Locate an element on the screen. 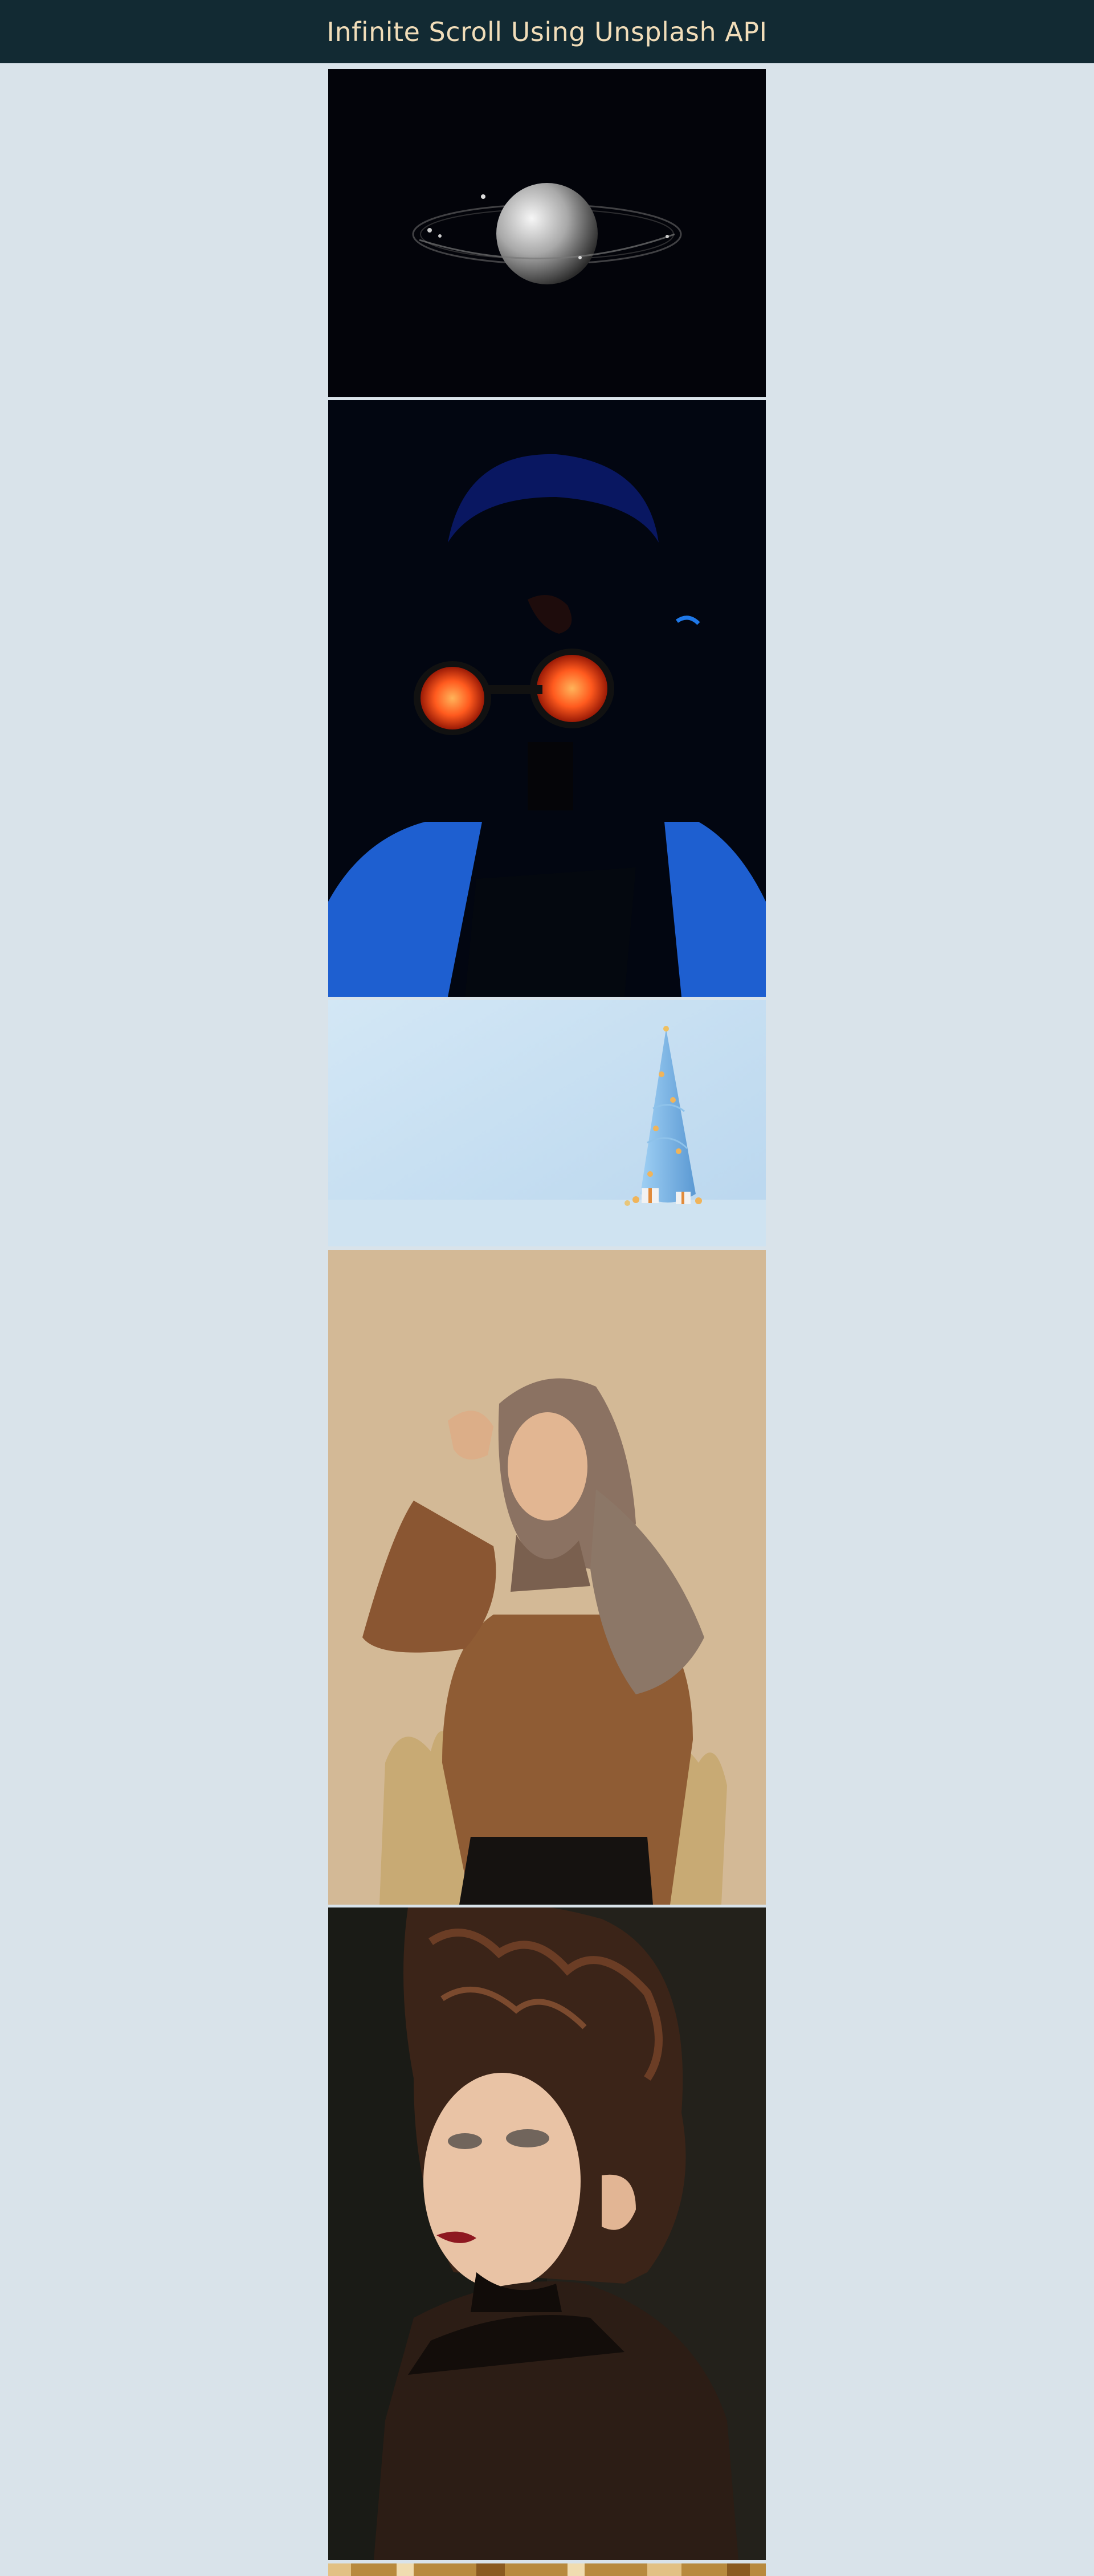  photo-planet-with-rings is located at coordinates (547, 233).